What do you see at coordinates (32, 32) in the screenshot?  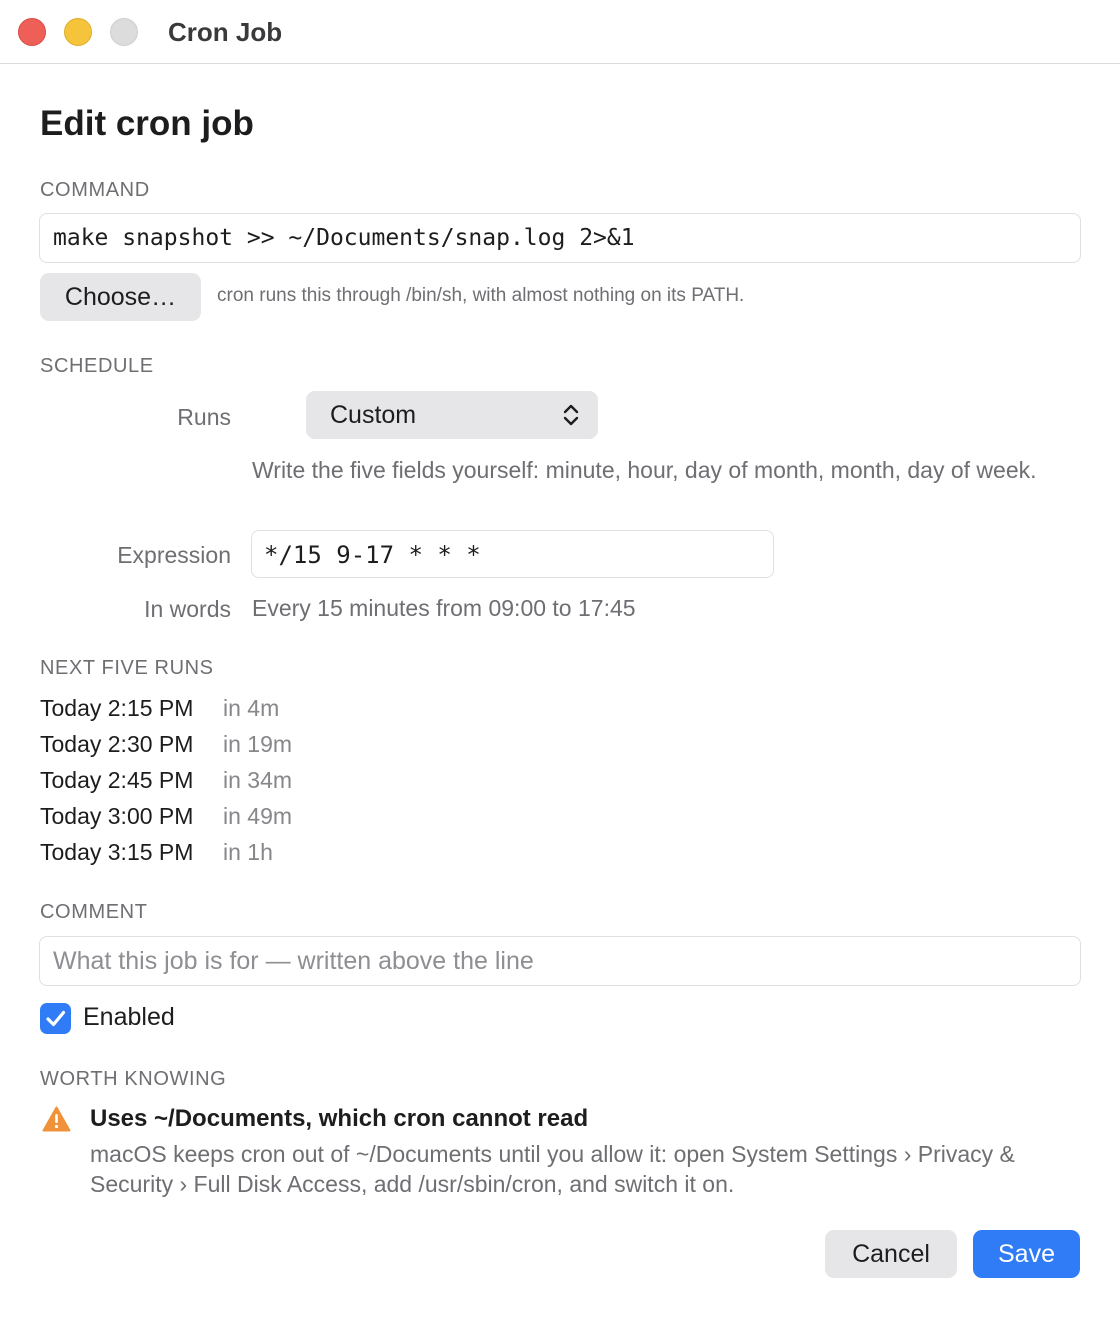 I see `close-window-button` at bounding box center [32, 32].